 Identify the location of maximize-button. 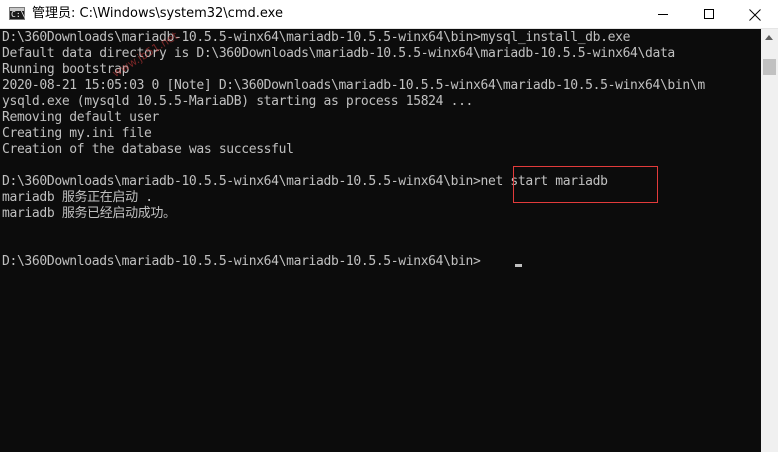
(709, 14).